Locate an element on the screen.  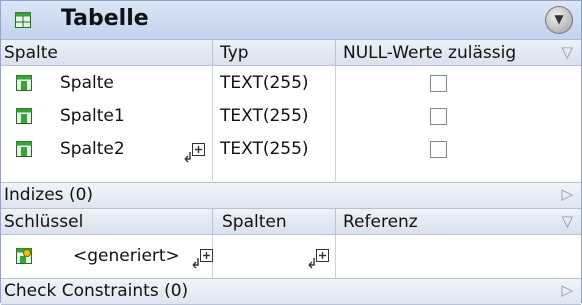
key-name: <generiert> is located at coordinates (126, 256).